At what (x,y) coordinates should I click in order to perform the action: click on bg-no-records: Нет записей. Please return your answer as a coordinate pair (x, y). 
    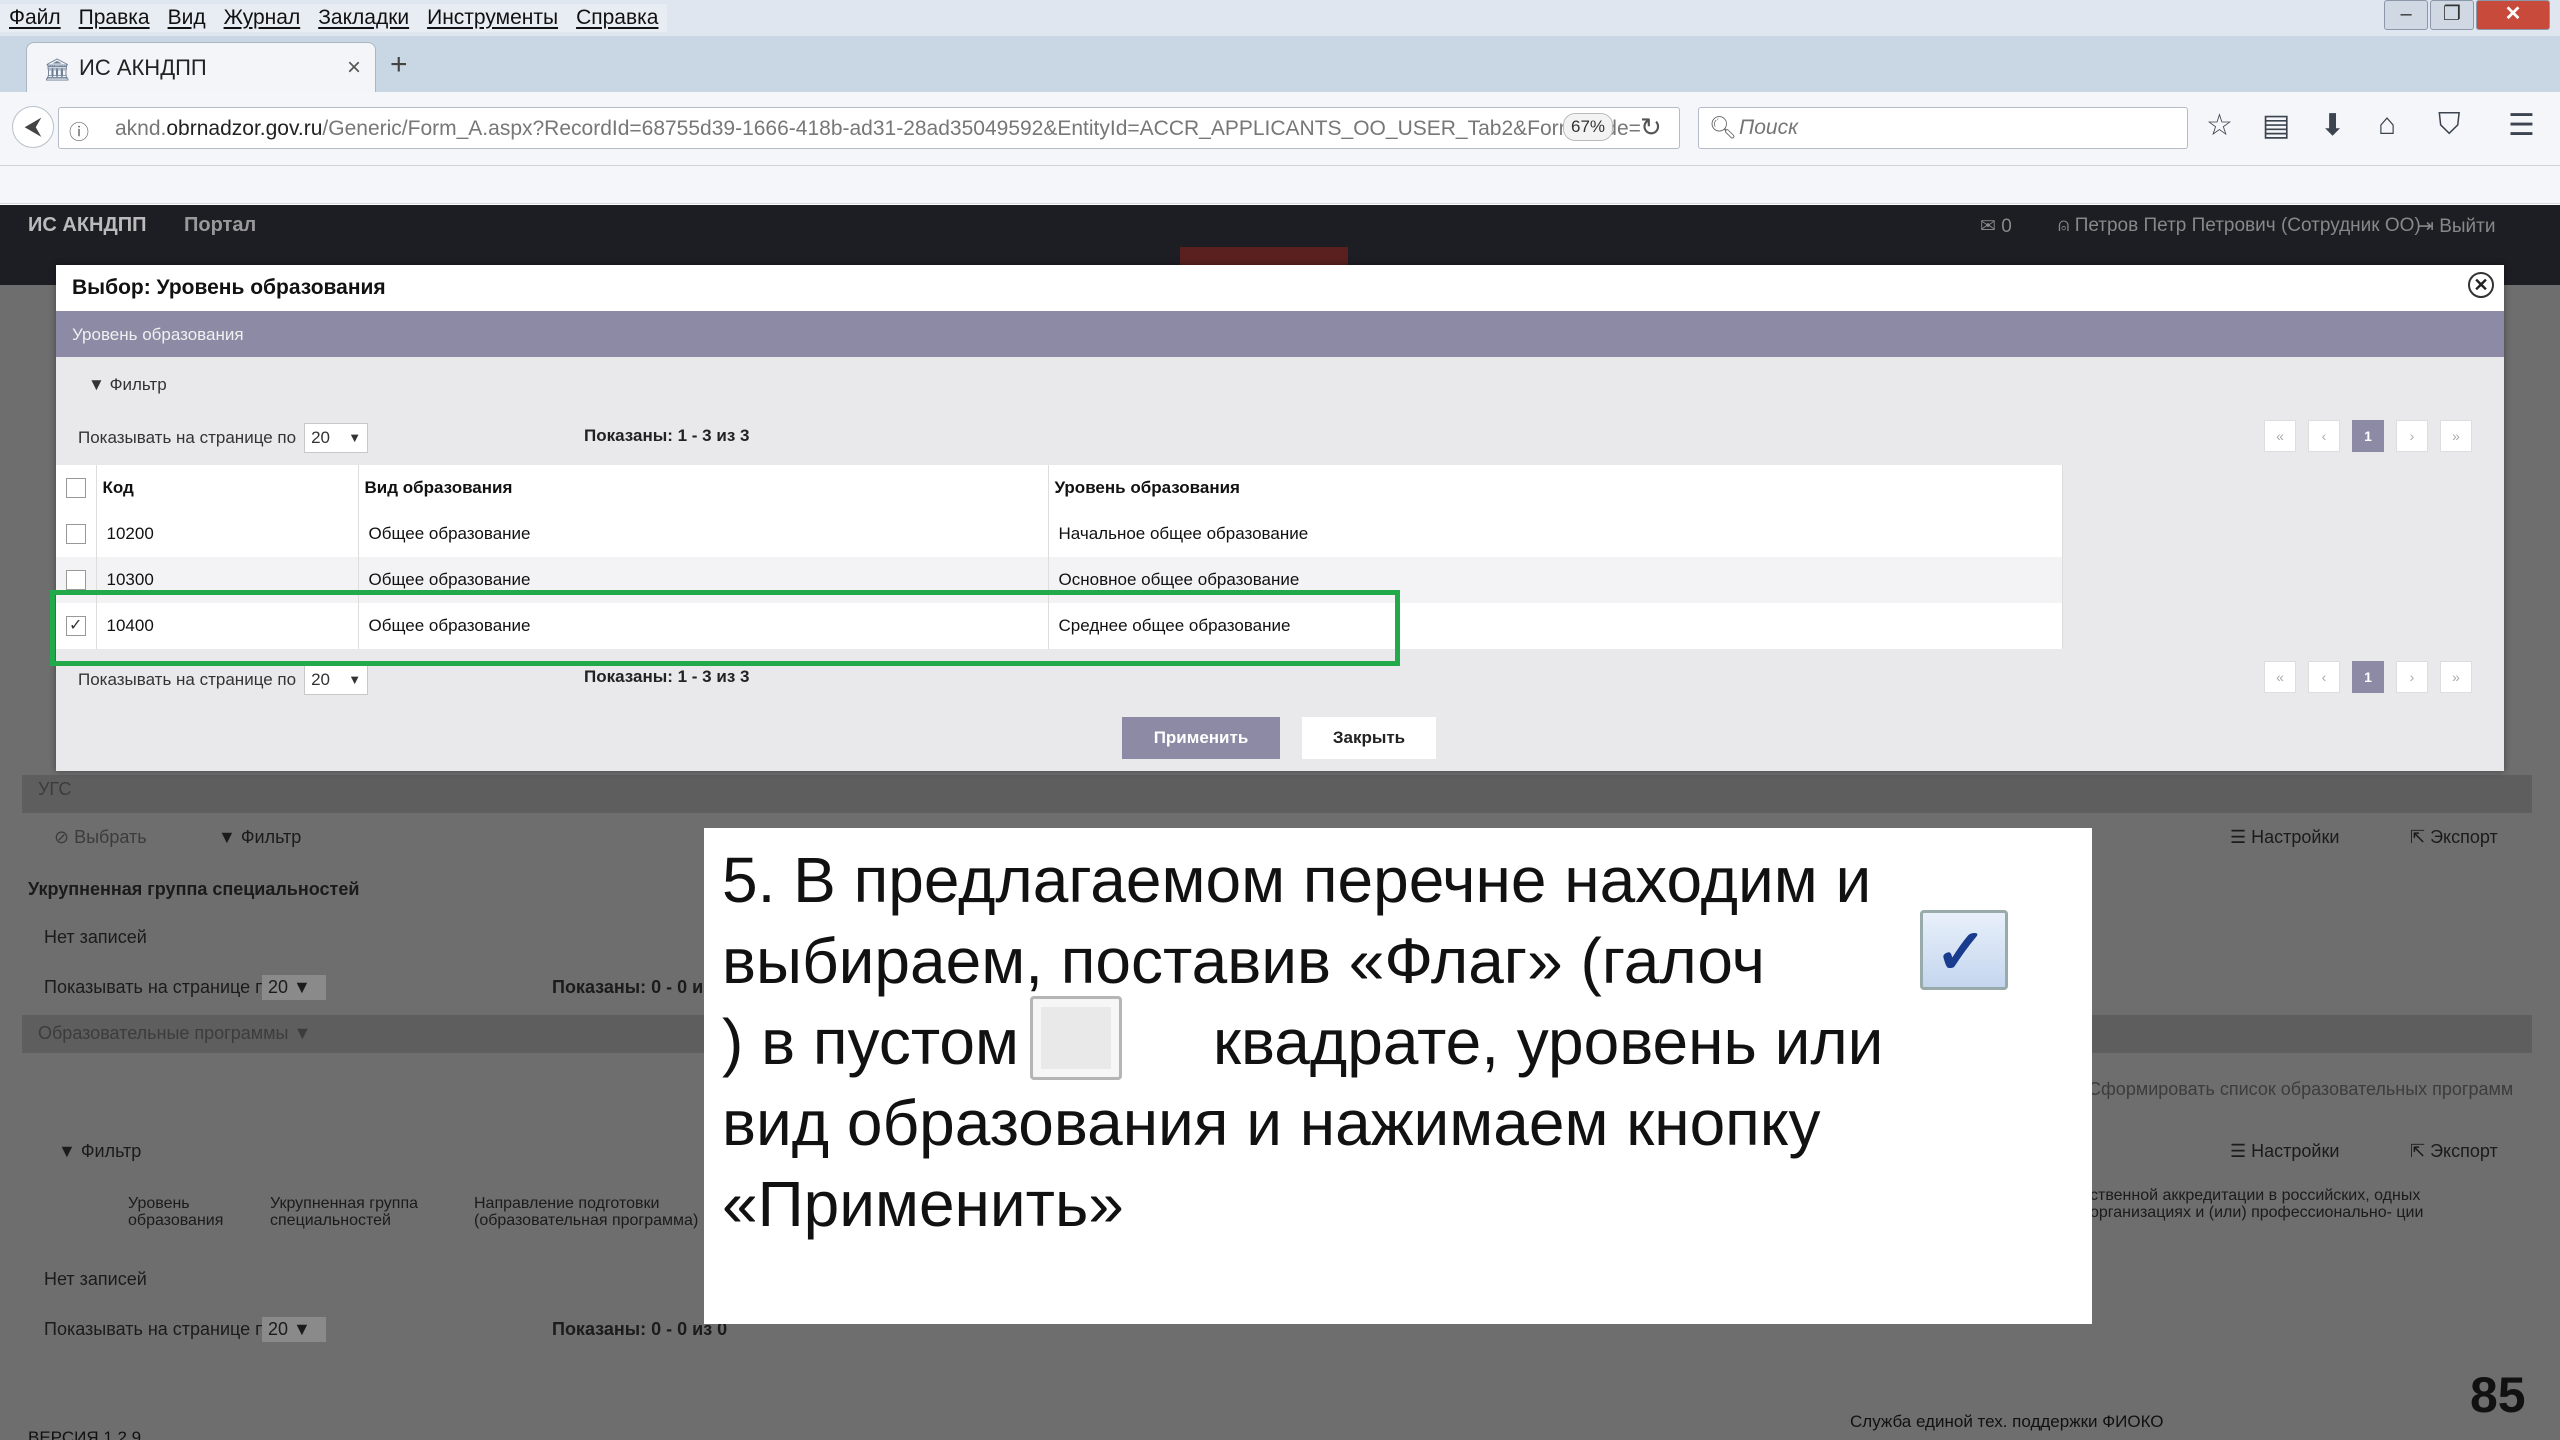
    Looking at the image, I should click on (95, 937).